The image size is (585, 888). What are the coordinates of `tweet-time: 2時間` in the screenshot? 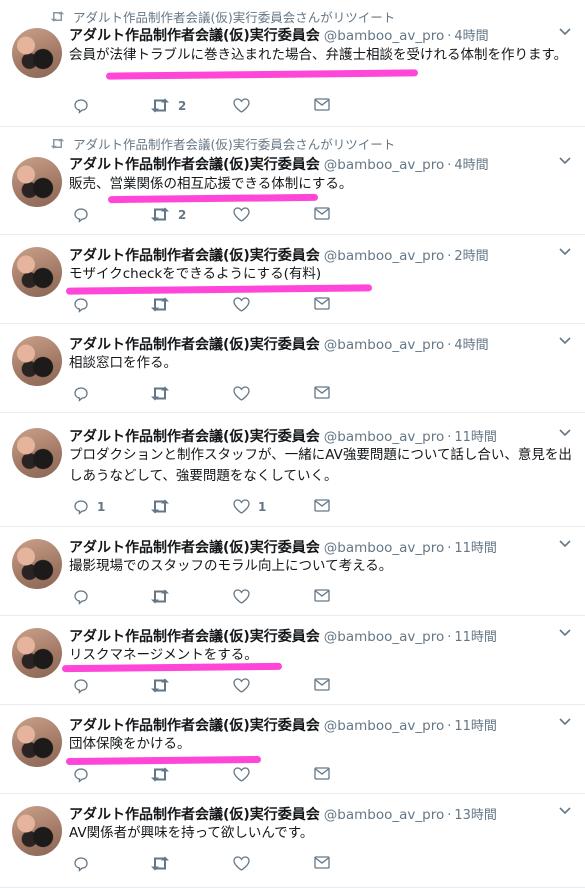 It's located at (471, 254).